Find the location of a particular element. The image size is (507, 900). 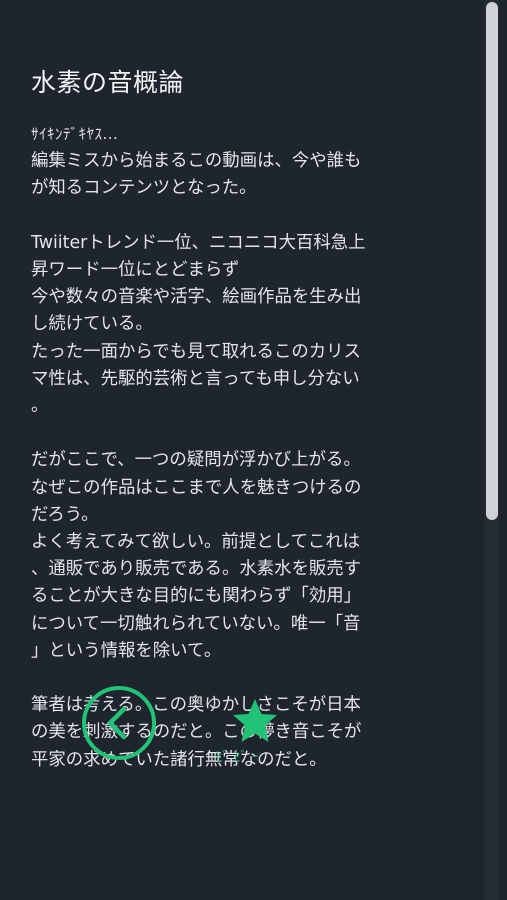

text-line: だがここで、一つの疑問が浮かび上がる。 is located at coordinates (196, 460).